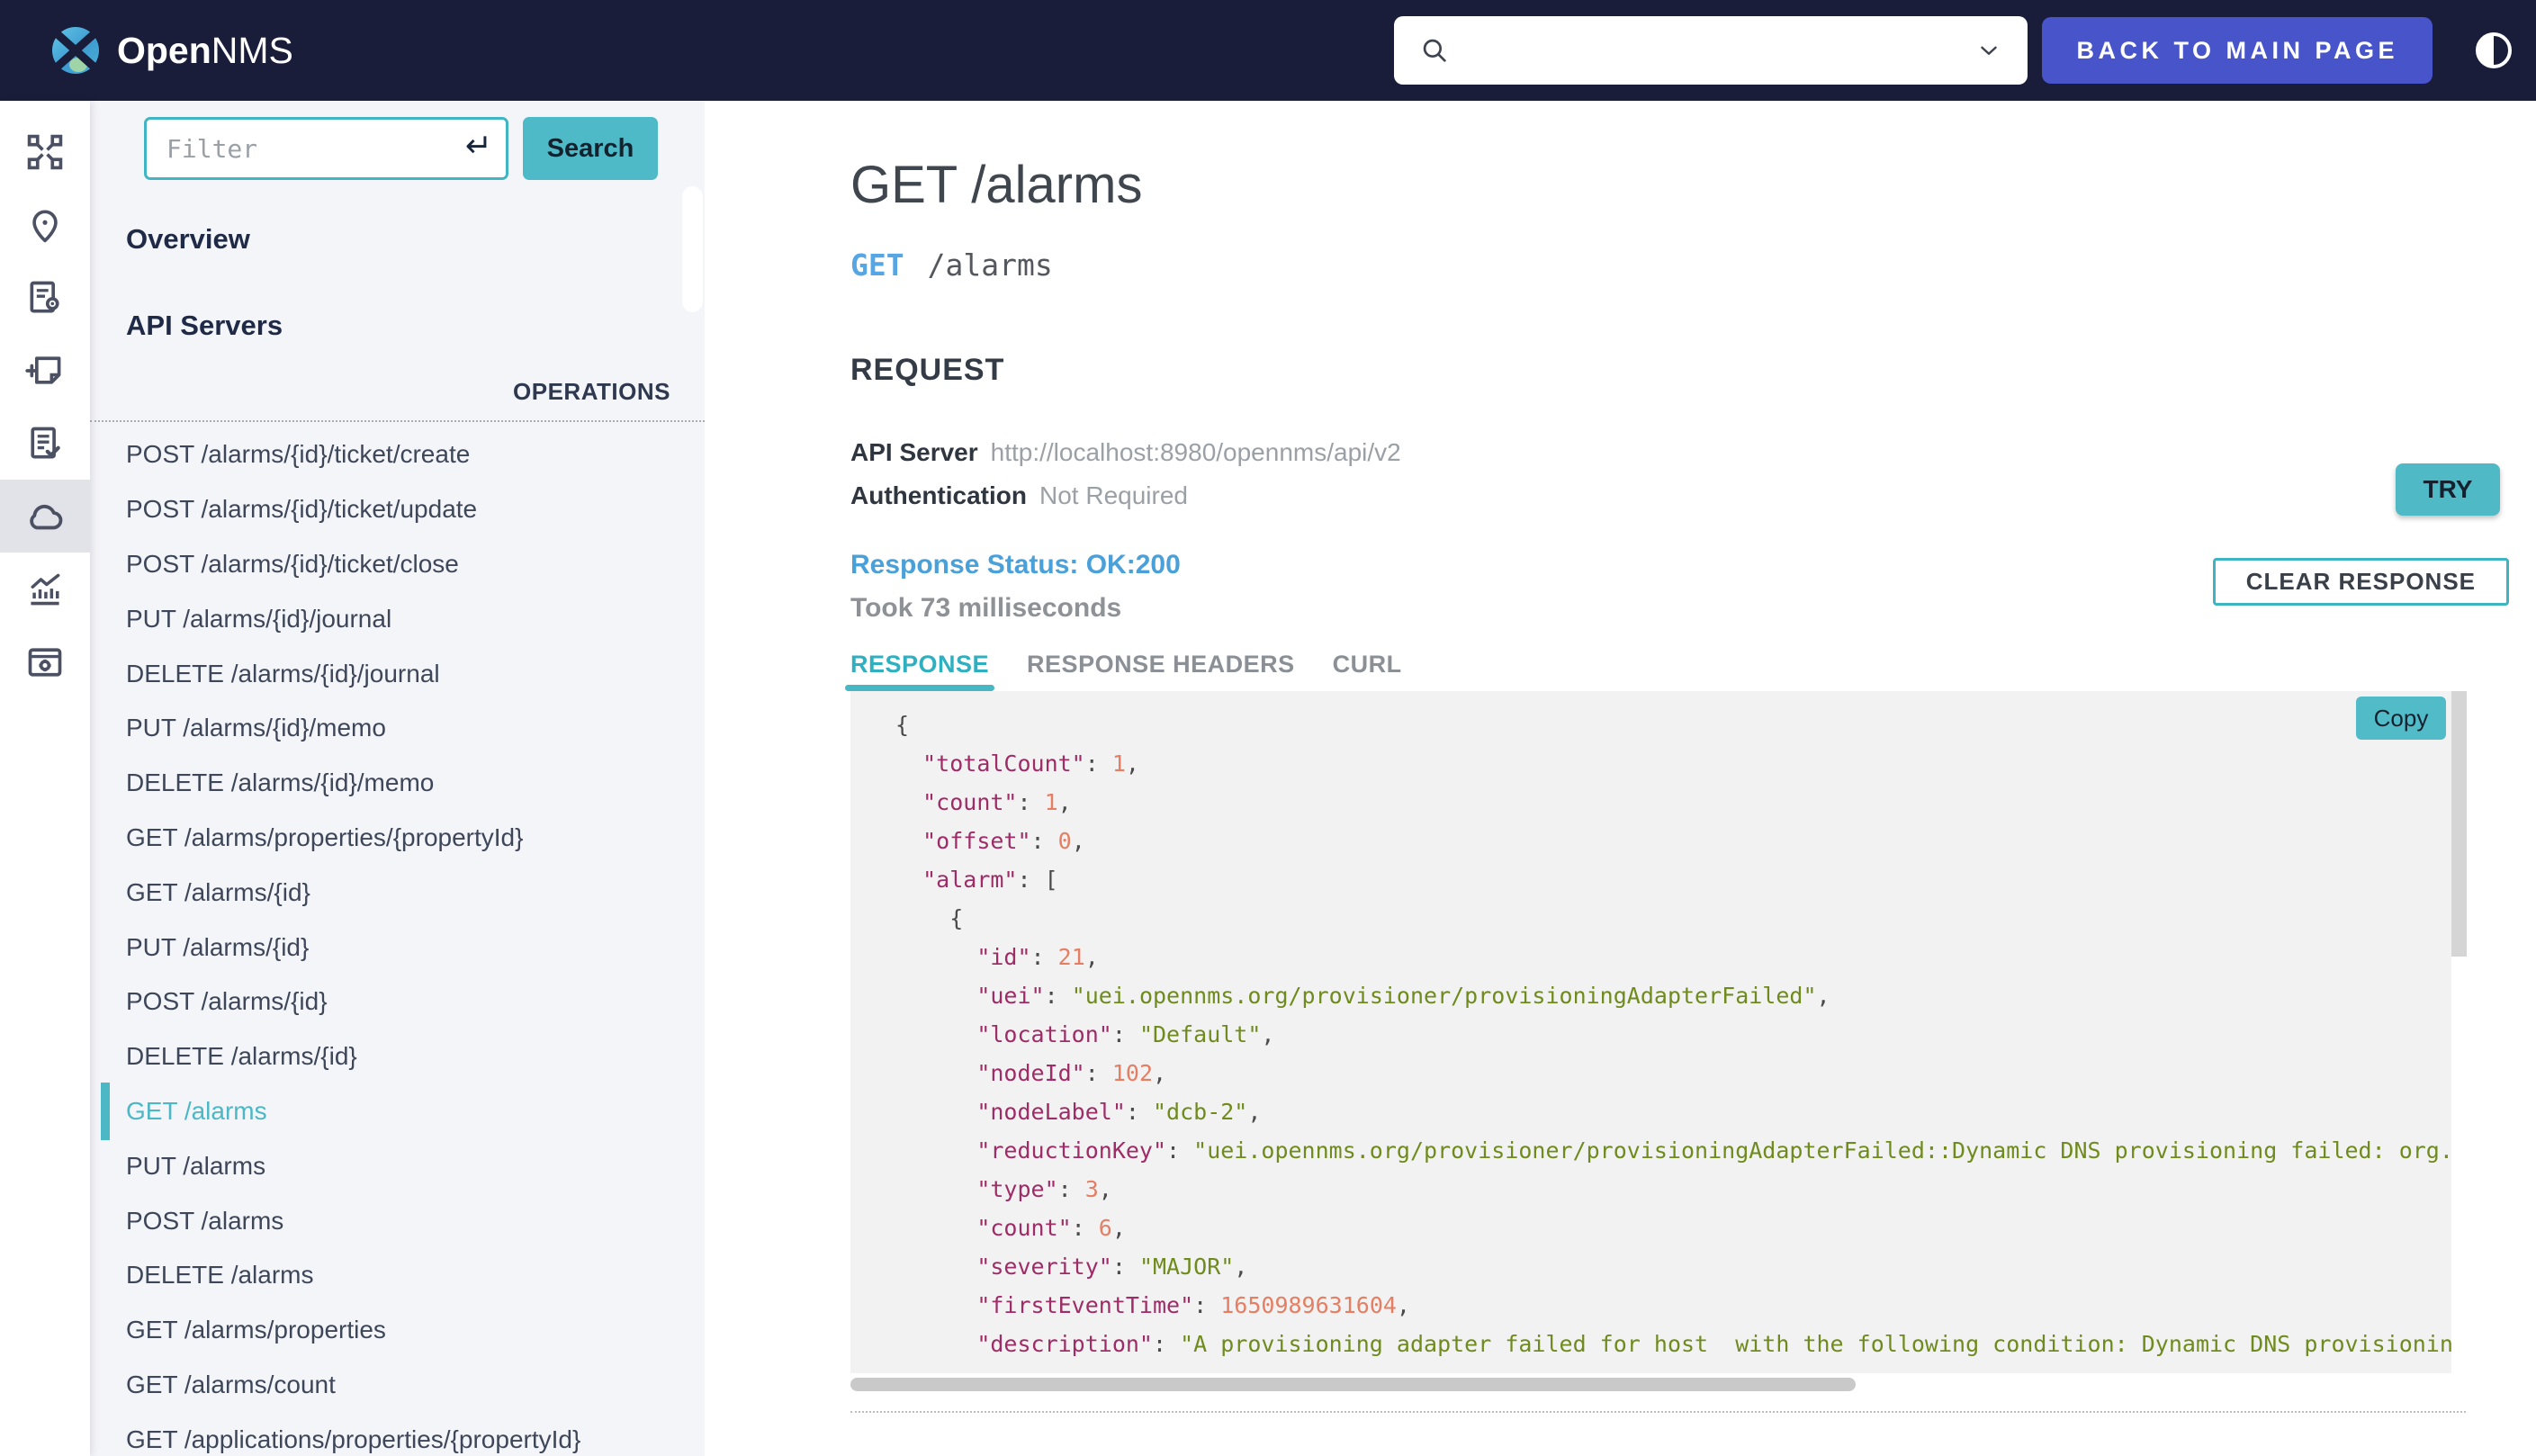 The height and width of the screenshot is (1456, 2536). Describe the element at coordinates (252, 50) in the screenshot. I see `brand-text-nms: NMS` at that location.